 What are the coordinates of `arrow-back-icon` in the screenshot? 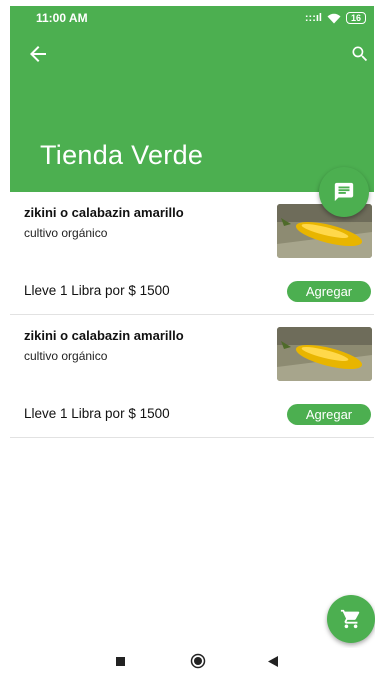 It's located at (38, 54).